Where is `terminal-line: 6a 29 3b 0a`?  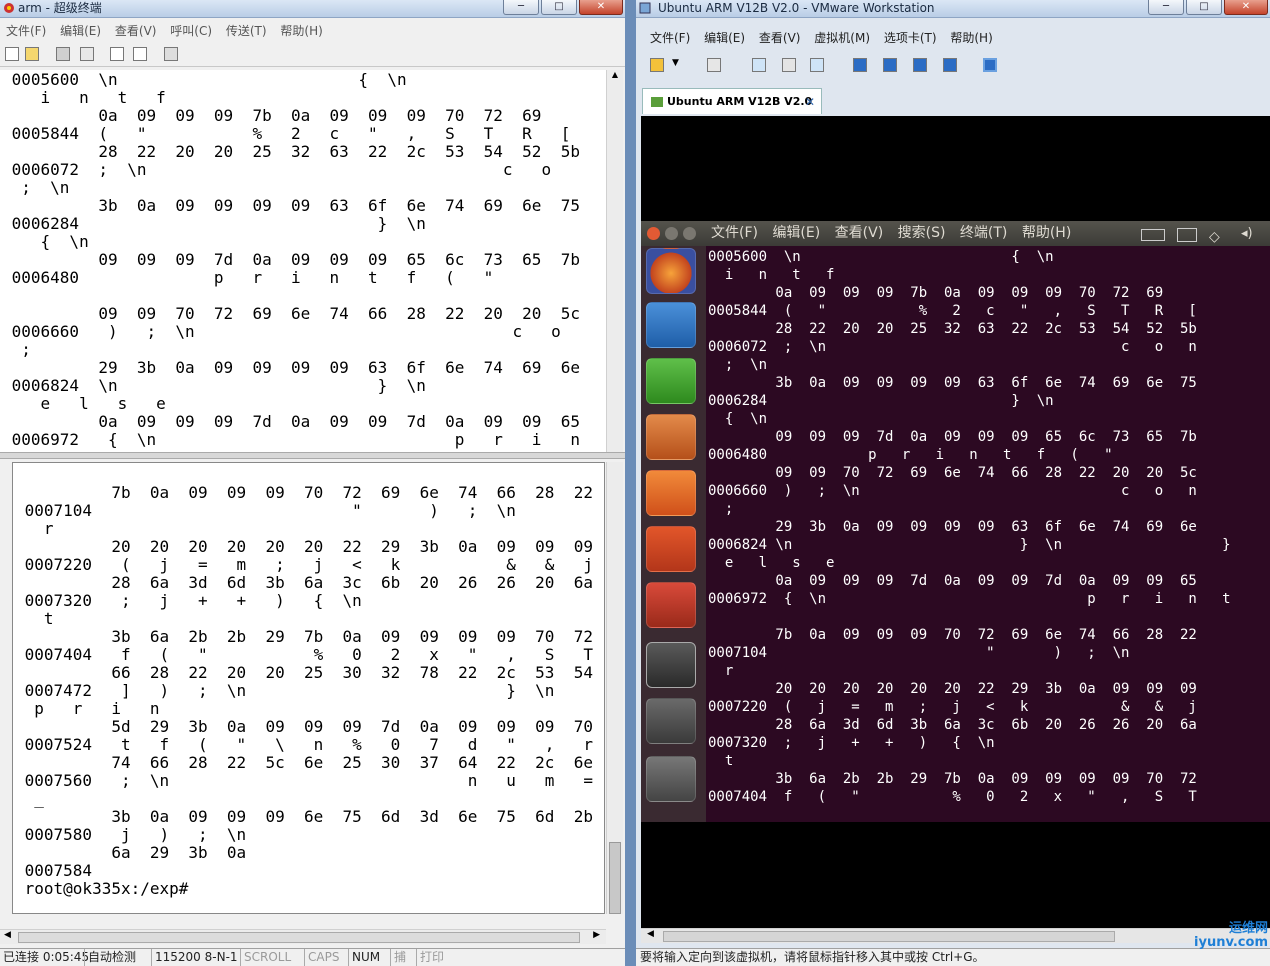 terminal-line: 6a 29 3b 0a is located at coordinates (131, 852).